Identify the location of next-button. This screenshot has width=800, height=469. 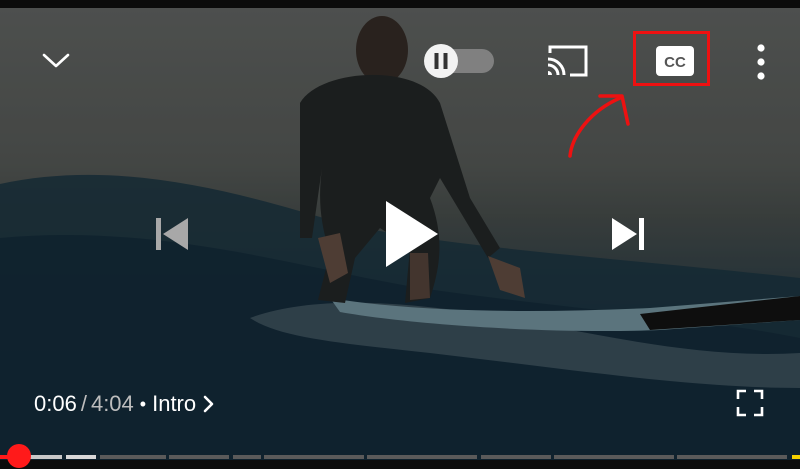
(628, 234).